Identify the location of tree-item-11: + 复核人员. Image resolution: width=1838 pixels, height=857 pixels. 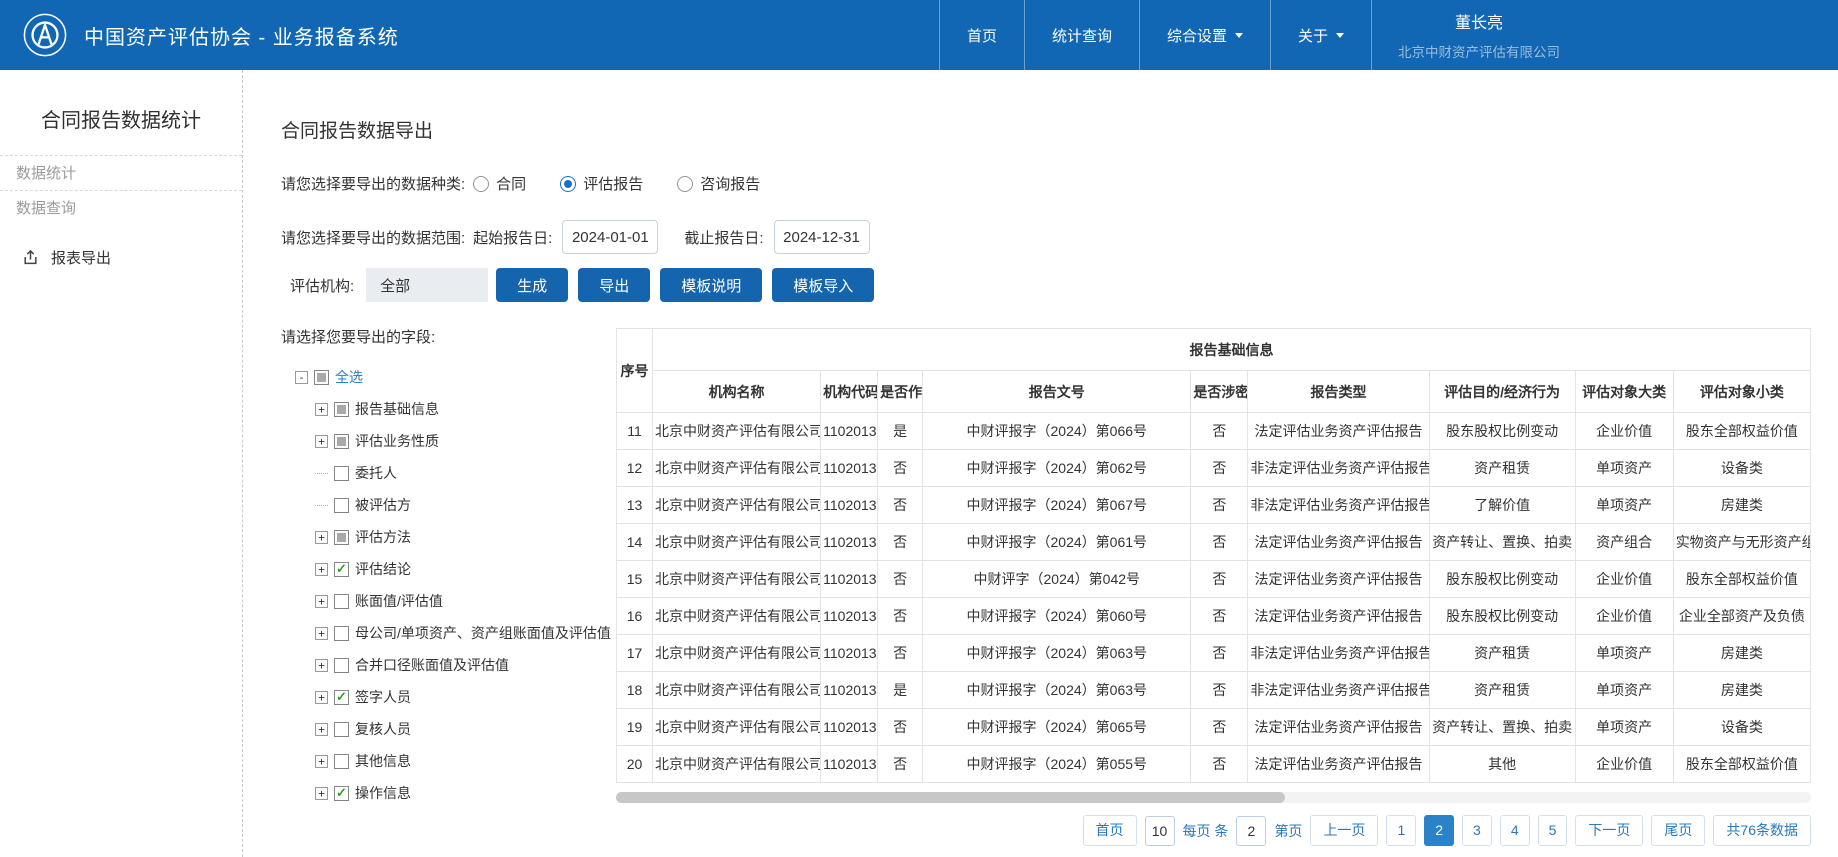
(448, 729).